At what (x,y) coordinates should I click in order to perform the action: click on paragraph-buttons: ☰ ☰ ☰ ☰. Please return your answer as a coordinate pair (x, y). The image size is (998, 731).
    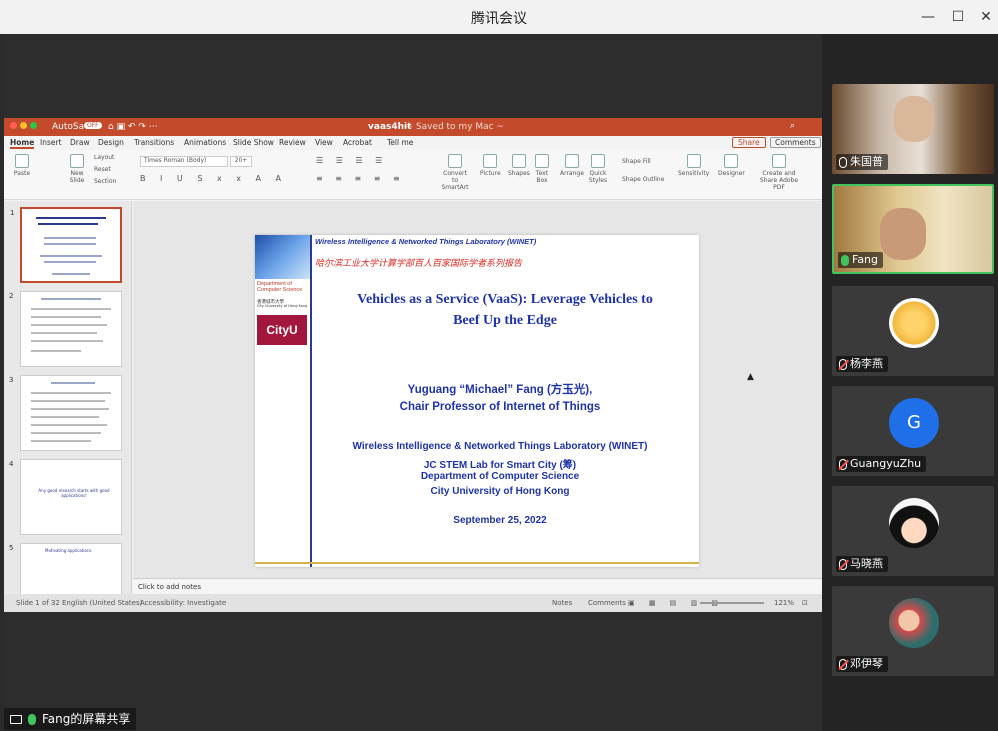
    Looking at the image, I should click on (351, 160).